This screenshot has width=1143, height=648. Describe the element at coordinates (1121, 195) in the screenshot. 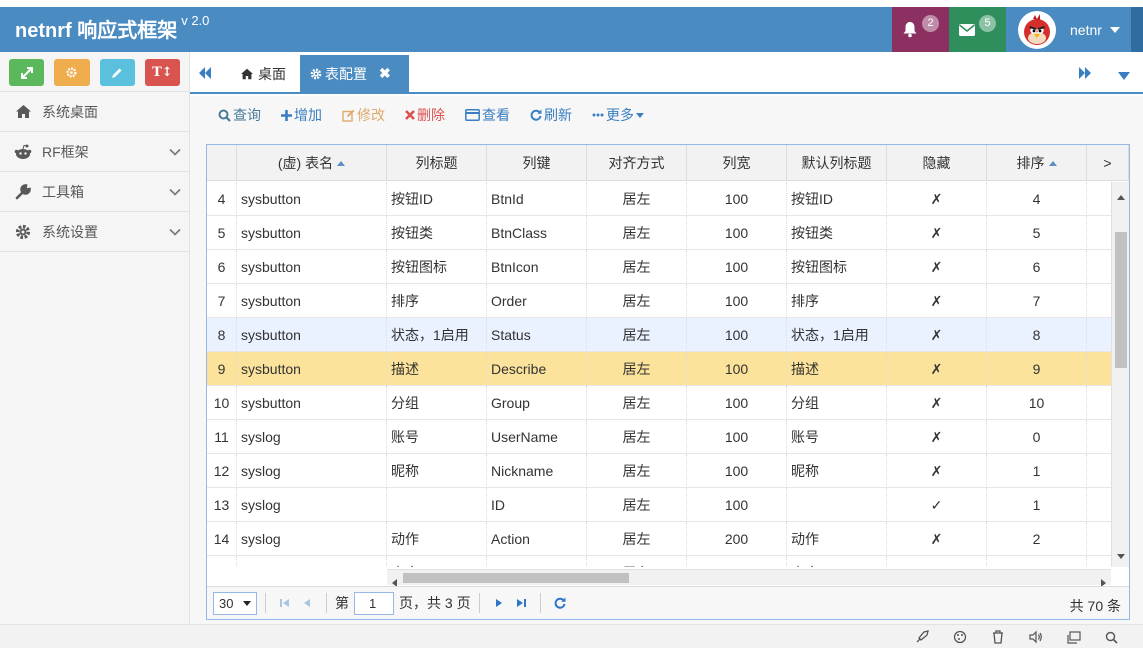

I see `scroll-up-arrow-icon` at that location.